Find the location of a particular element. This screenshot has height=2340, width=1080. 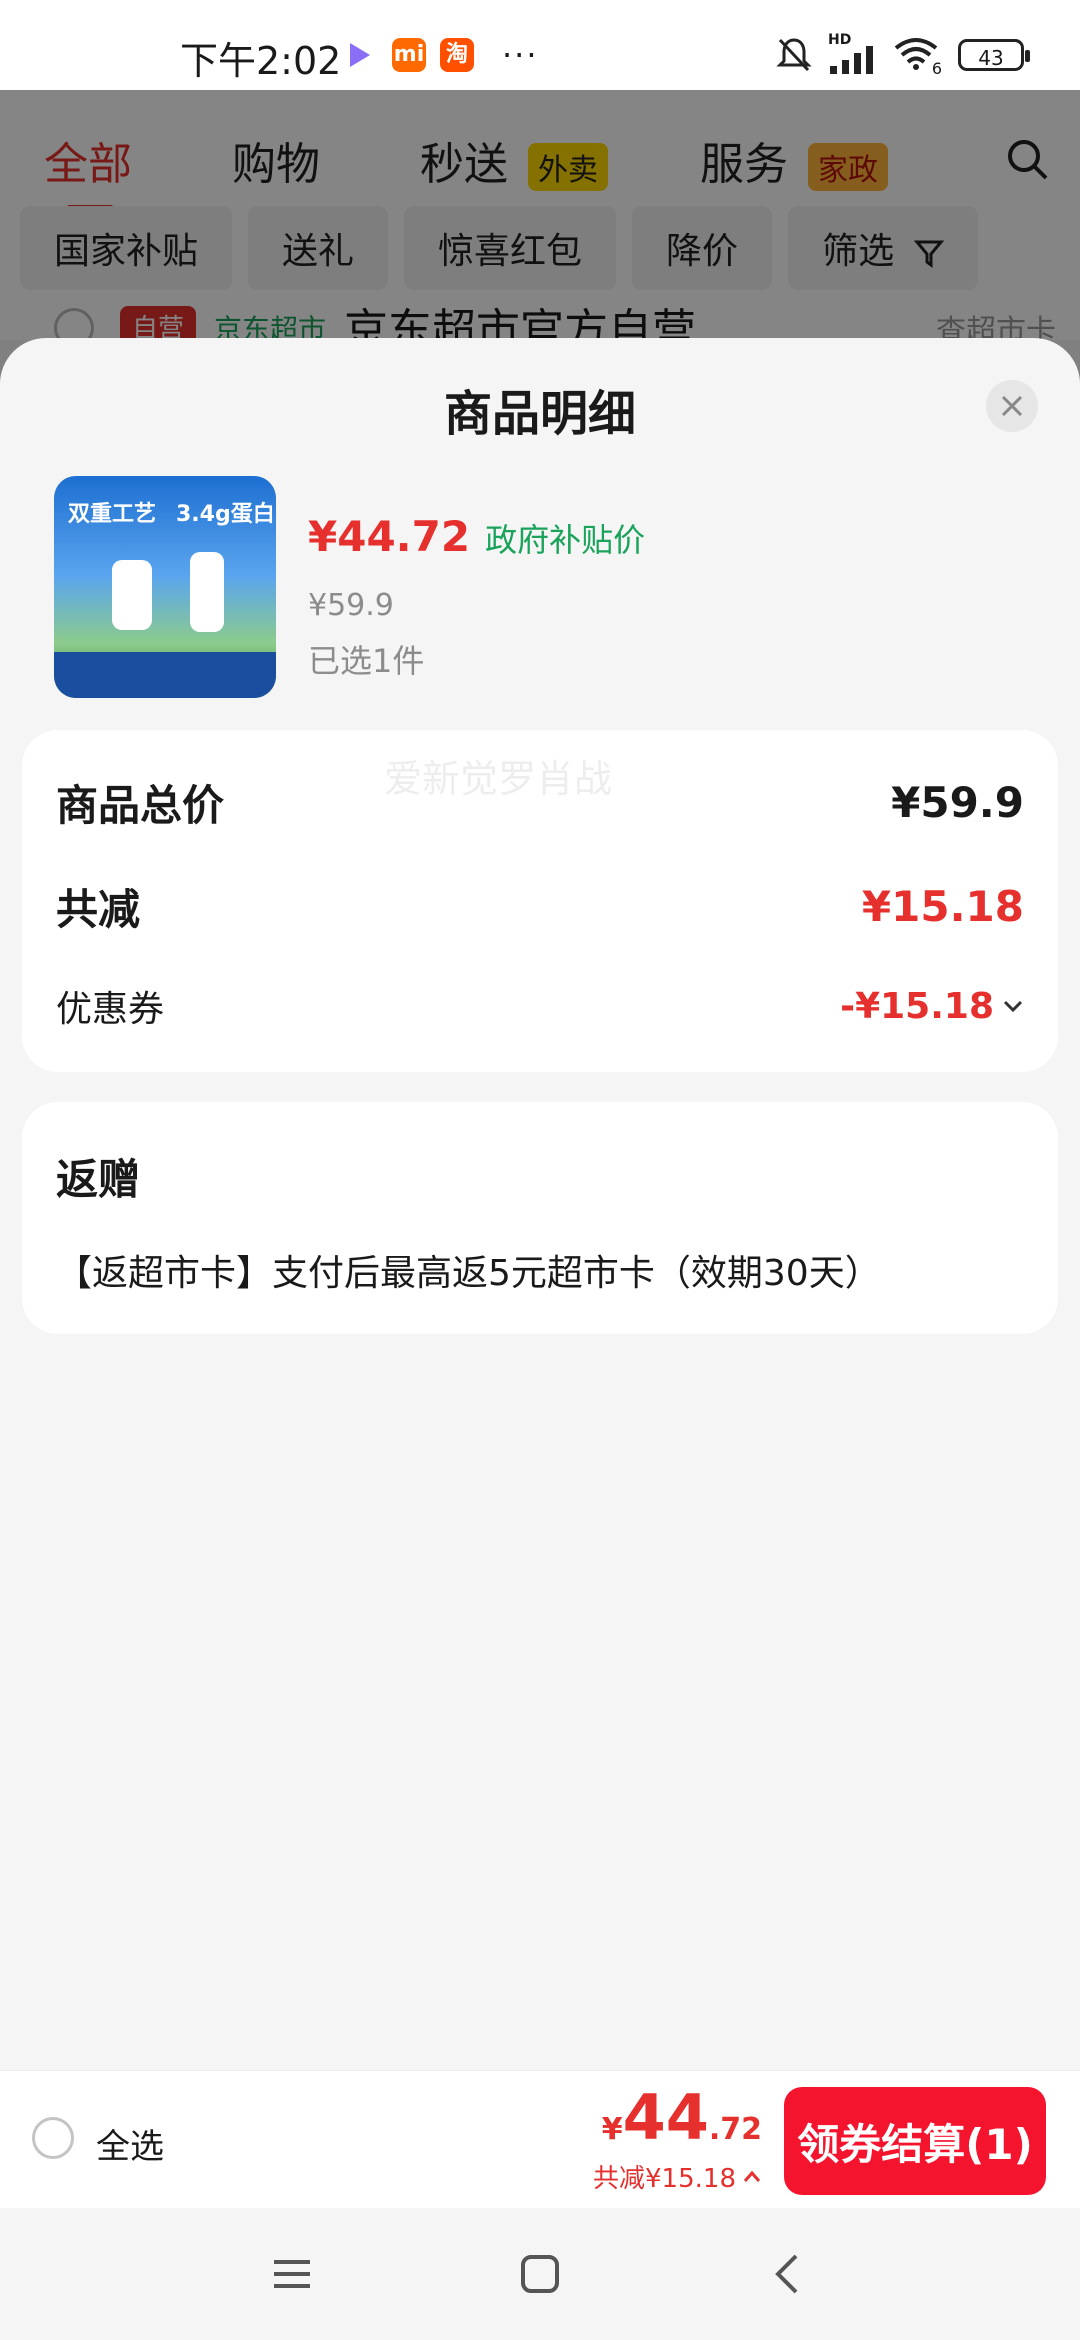

close-button is located at coordinates (1012, 406).